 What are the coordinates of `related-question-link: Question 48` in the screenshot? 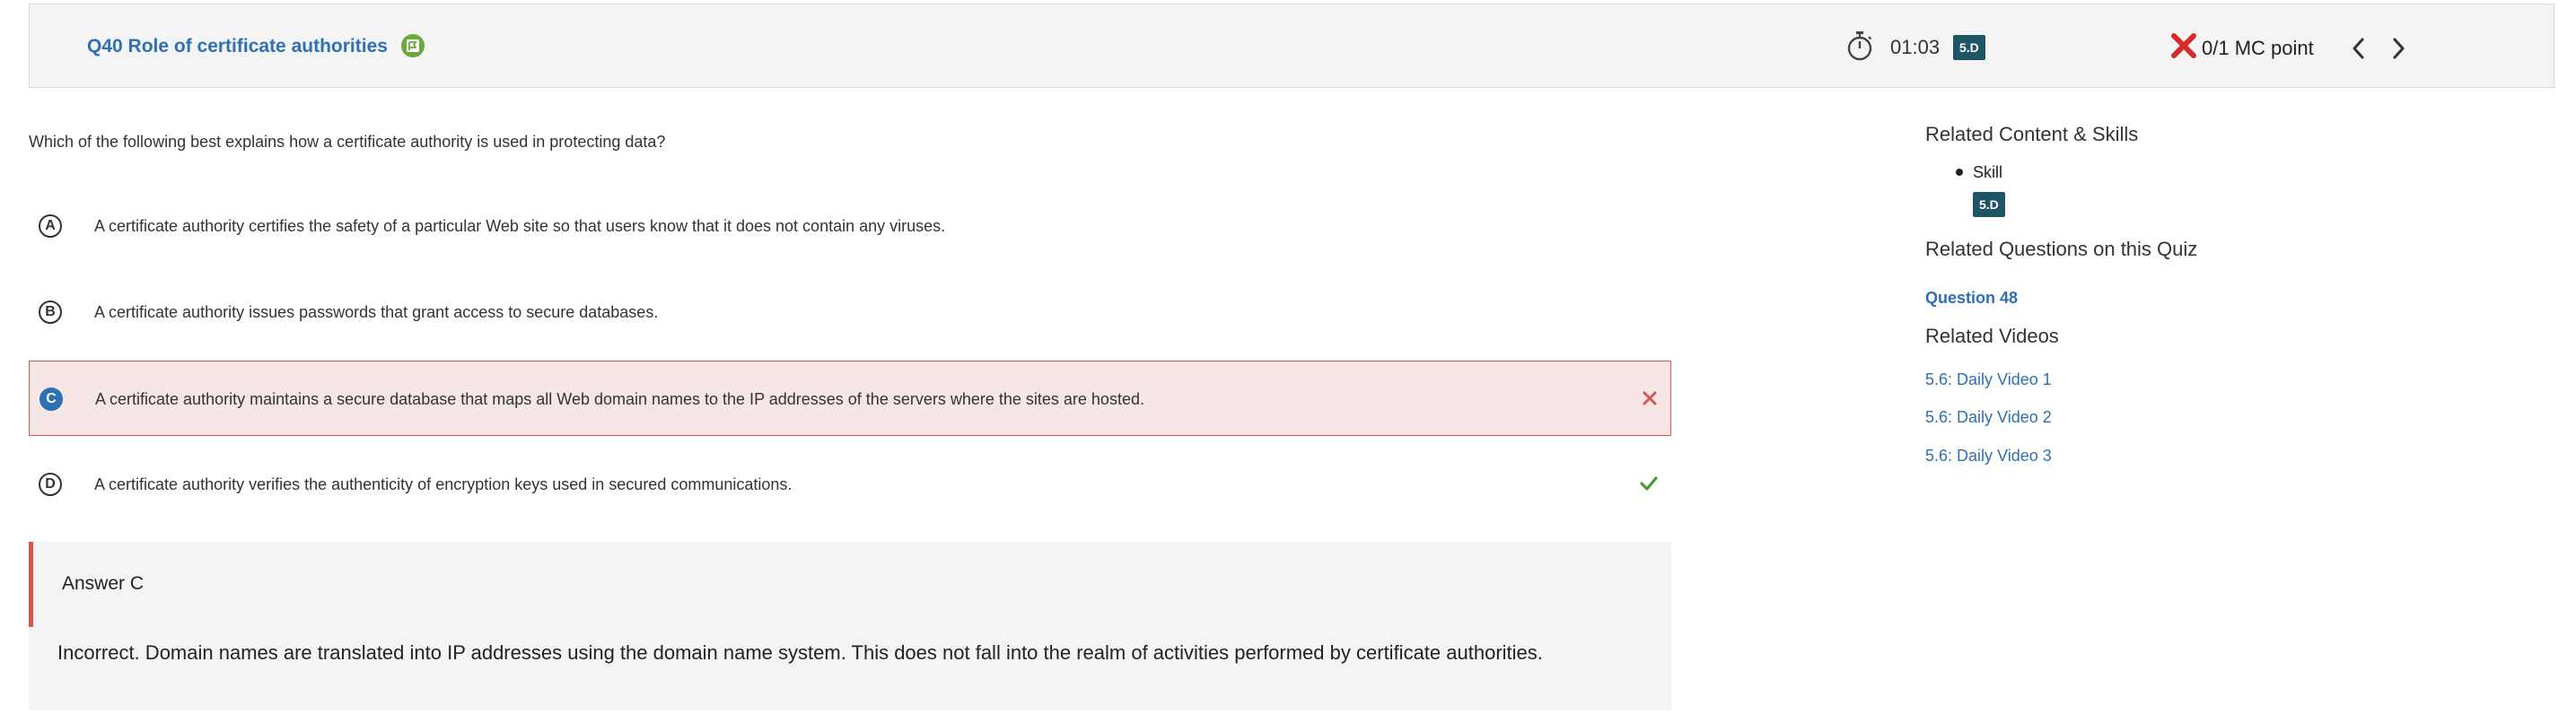 It's located at (1971, 298).